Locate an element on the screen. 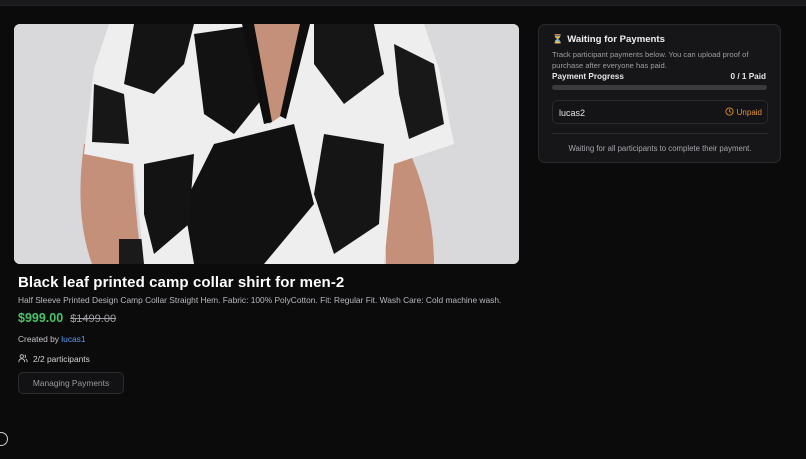 This screenshot has height=459, width=806. status-text: Unpaid is located at coordinates (749, 112).